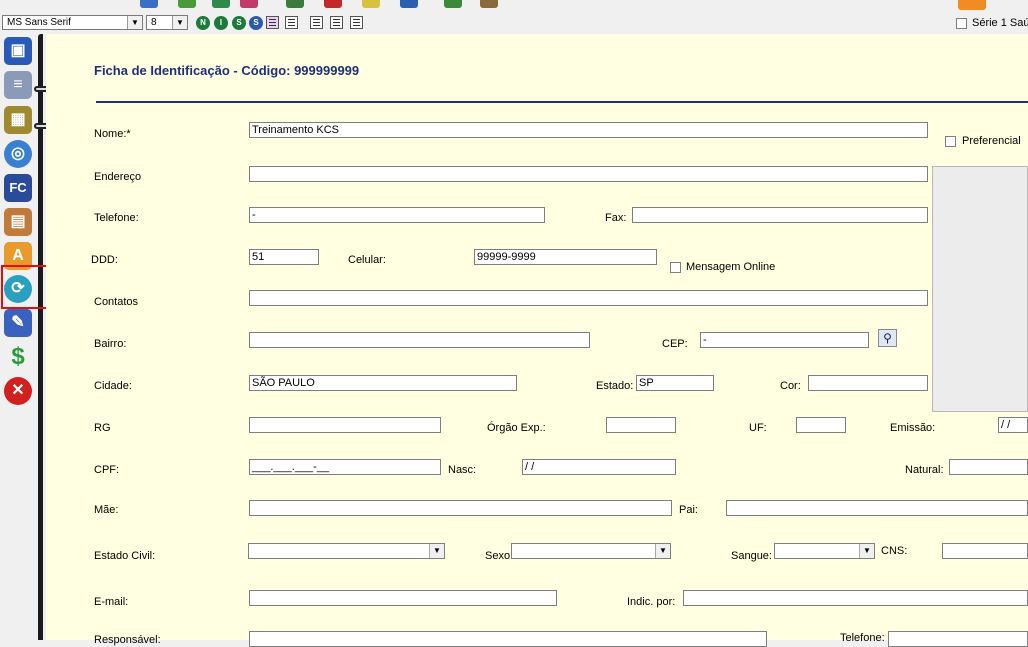 This screenshot has width=1028, height=647. What do you see at coordinates (688, 510) in the screenshot?
I see `pai-label: Pai:` at bounding box center [688, 510].